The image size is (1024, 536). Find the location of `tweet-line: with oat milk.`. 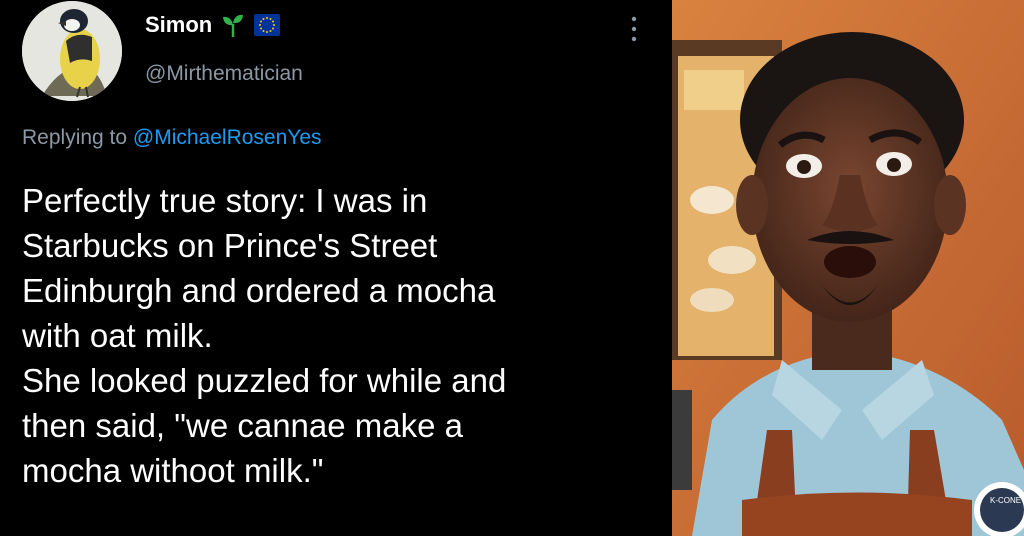

tweet-line: with oat milk. is located at coordinates (117, 335).